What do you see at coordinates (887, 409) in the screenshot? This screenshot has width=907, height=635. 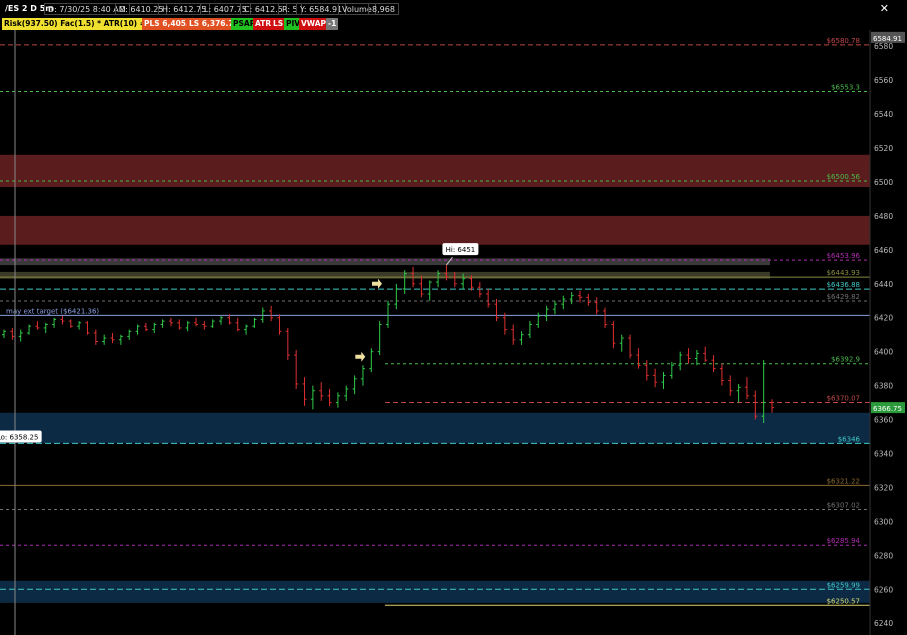 I see `last-price-label: 6366.75` at bounding box center [887, 409].